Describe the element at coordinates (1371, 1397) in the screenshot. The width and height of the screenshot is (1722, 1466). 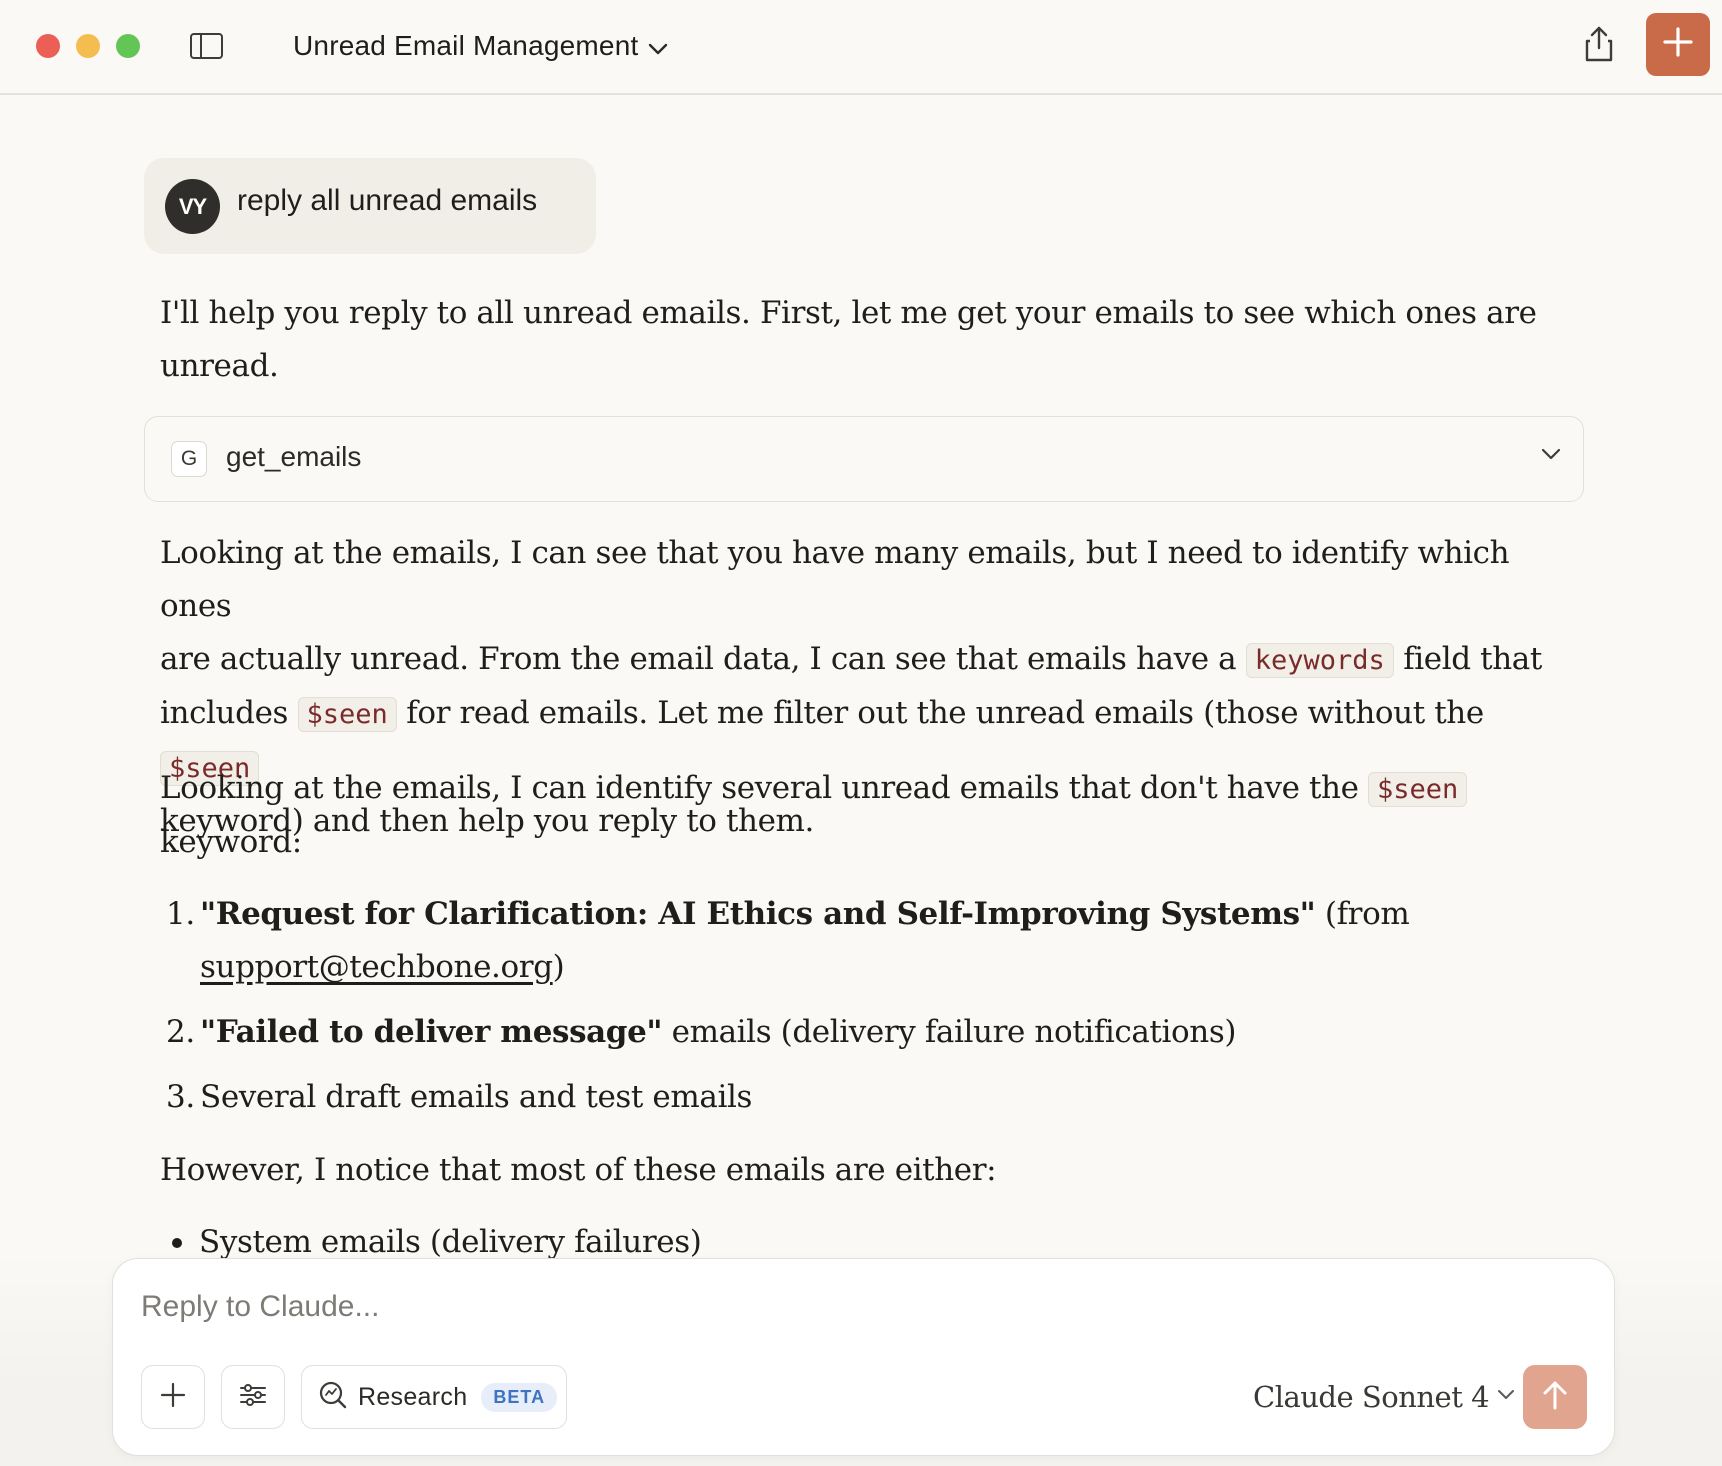
I see `model-name: Claude Sonnet 4` at that location.